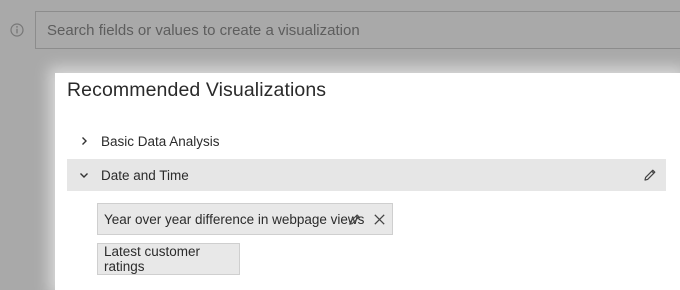 The width and height of the screenshot is (680, 290). Describe the element at coordinates (197, 90) in the screenshot. I see `panel-title: Recommended Visualizations` at that location.